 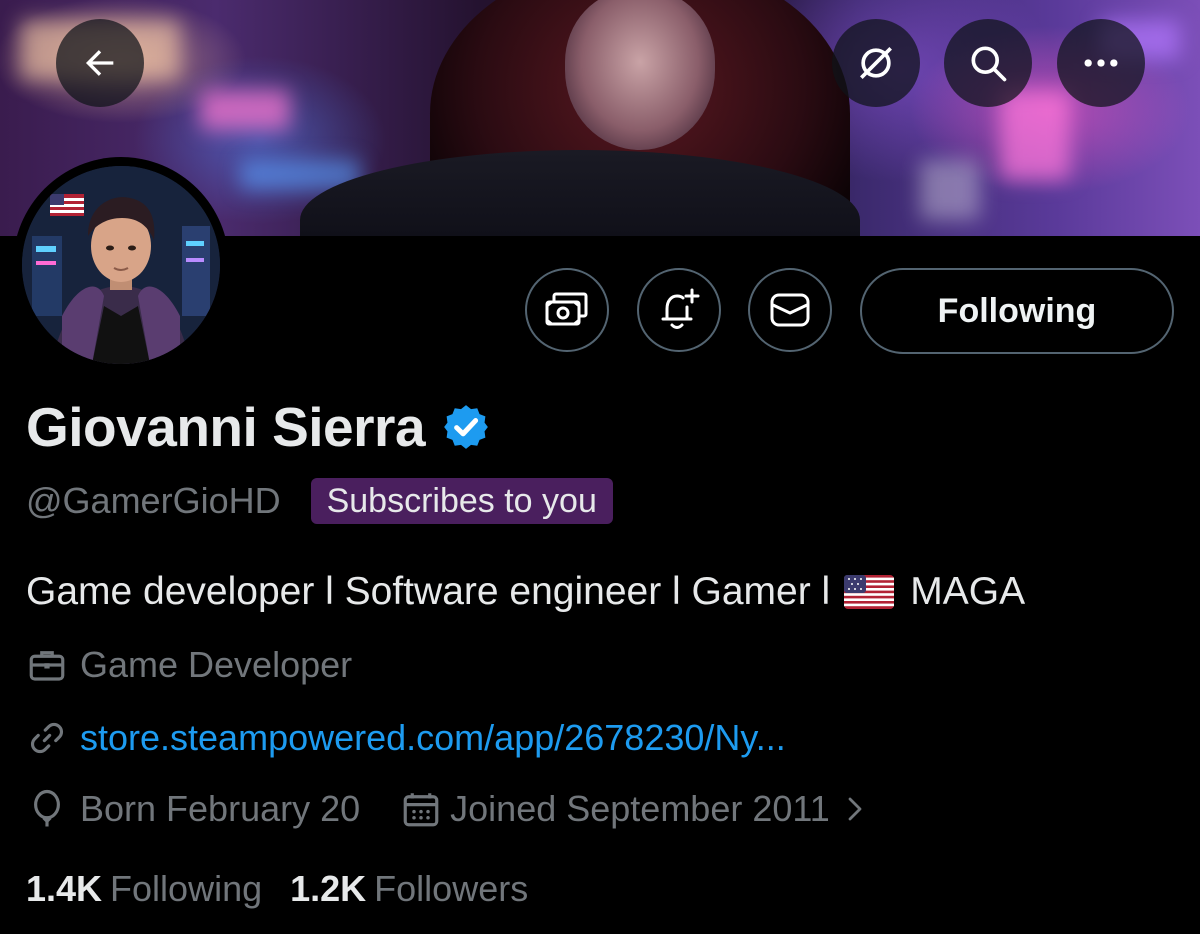 I want to click on link-icon, so click(x=47, y=738).